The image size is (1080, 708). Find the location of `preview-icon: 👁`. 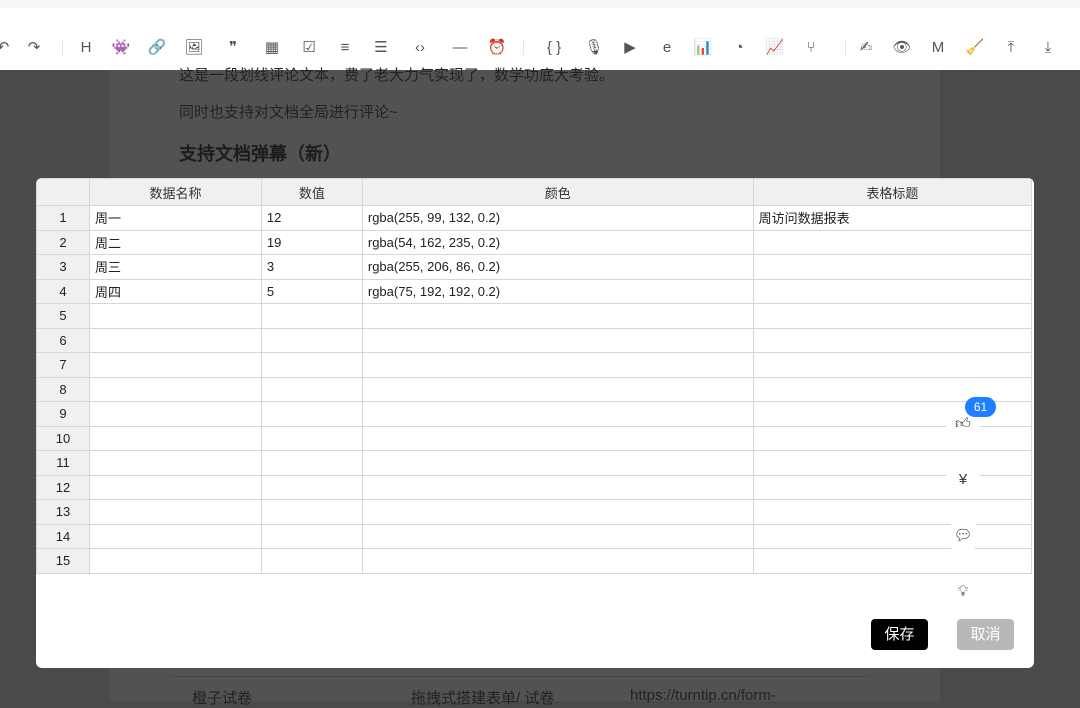

preview-icon: 👁 is located at coordinates (902, 48).